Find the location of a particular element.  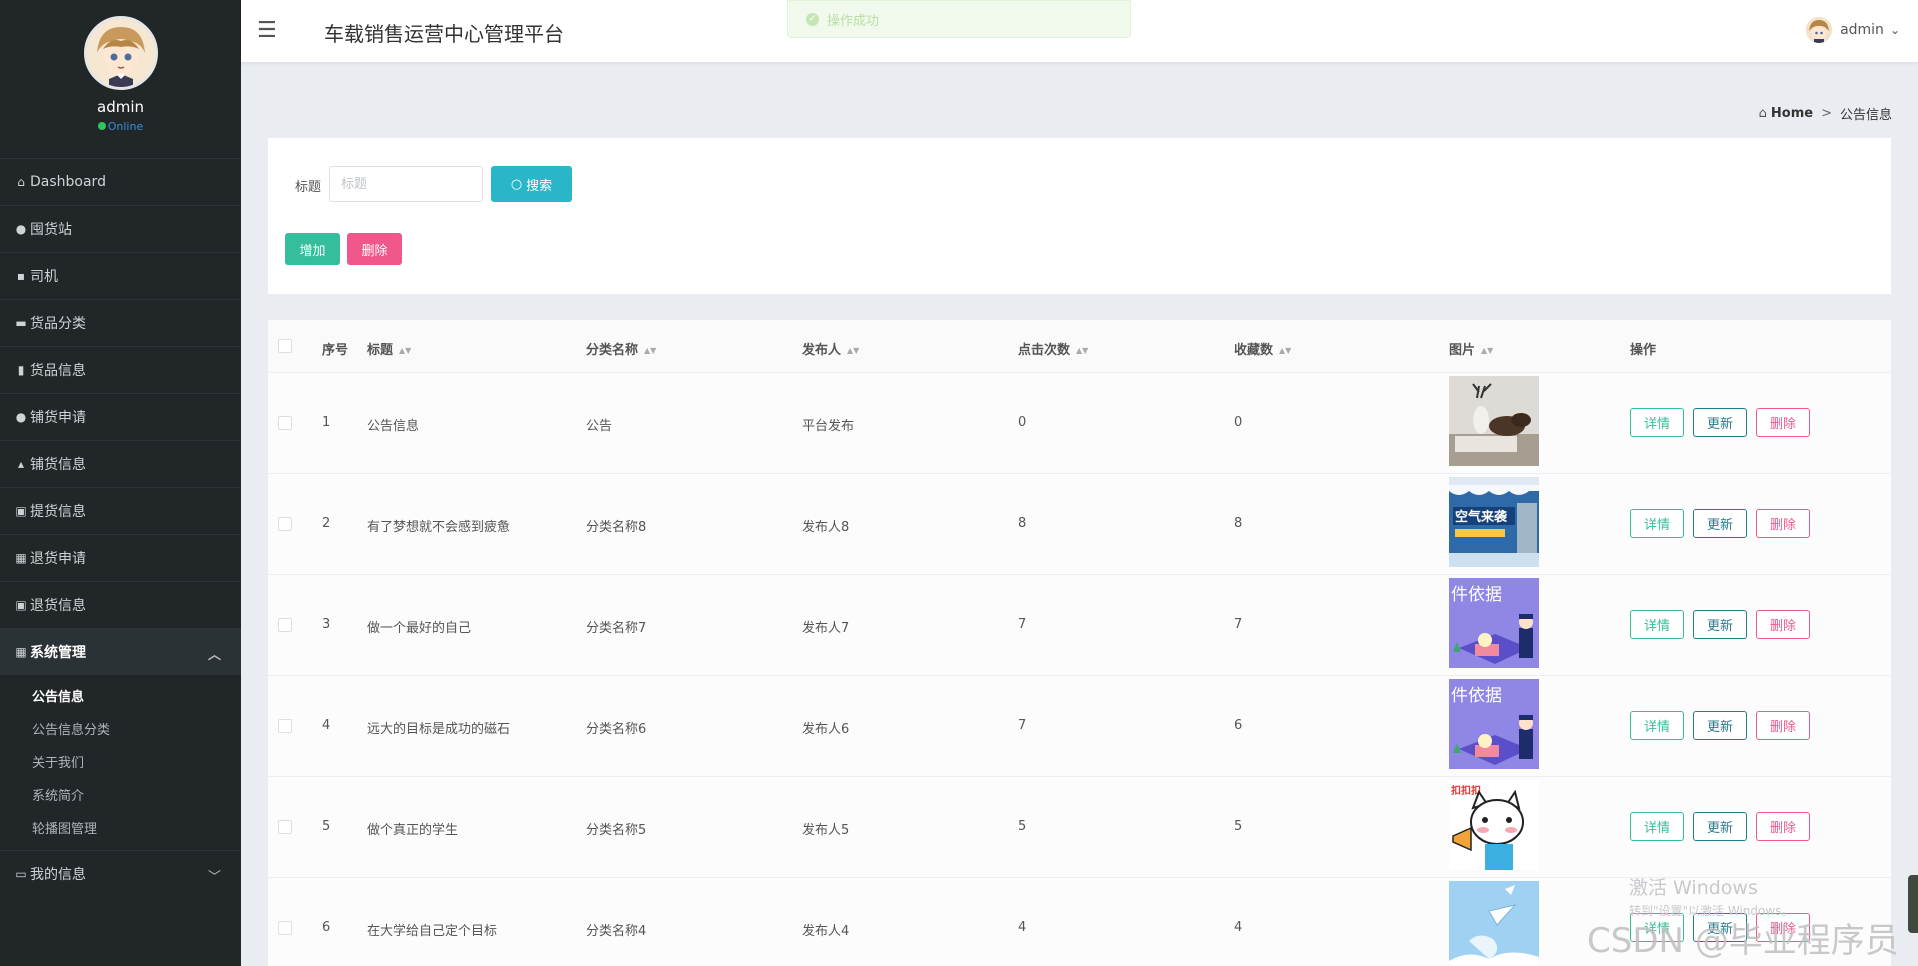

cell-category: 分类名称6 is located at coordinates (616, 729).